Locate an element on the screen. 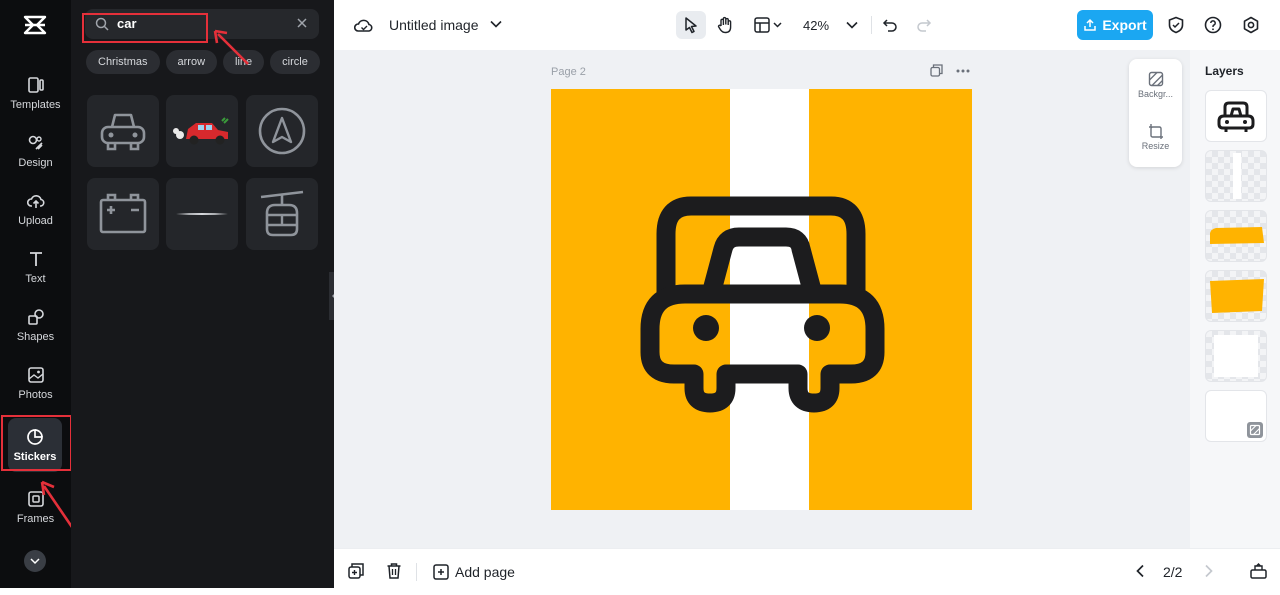  add-page-button: Add page is located at coordinates (474, 572).